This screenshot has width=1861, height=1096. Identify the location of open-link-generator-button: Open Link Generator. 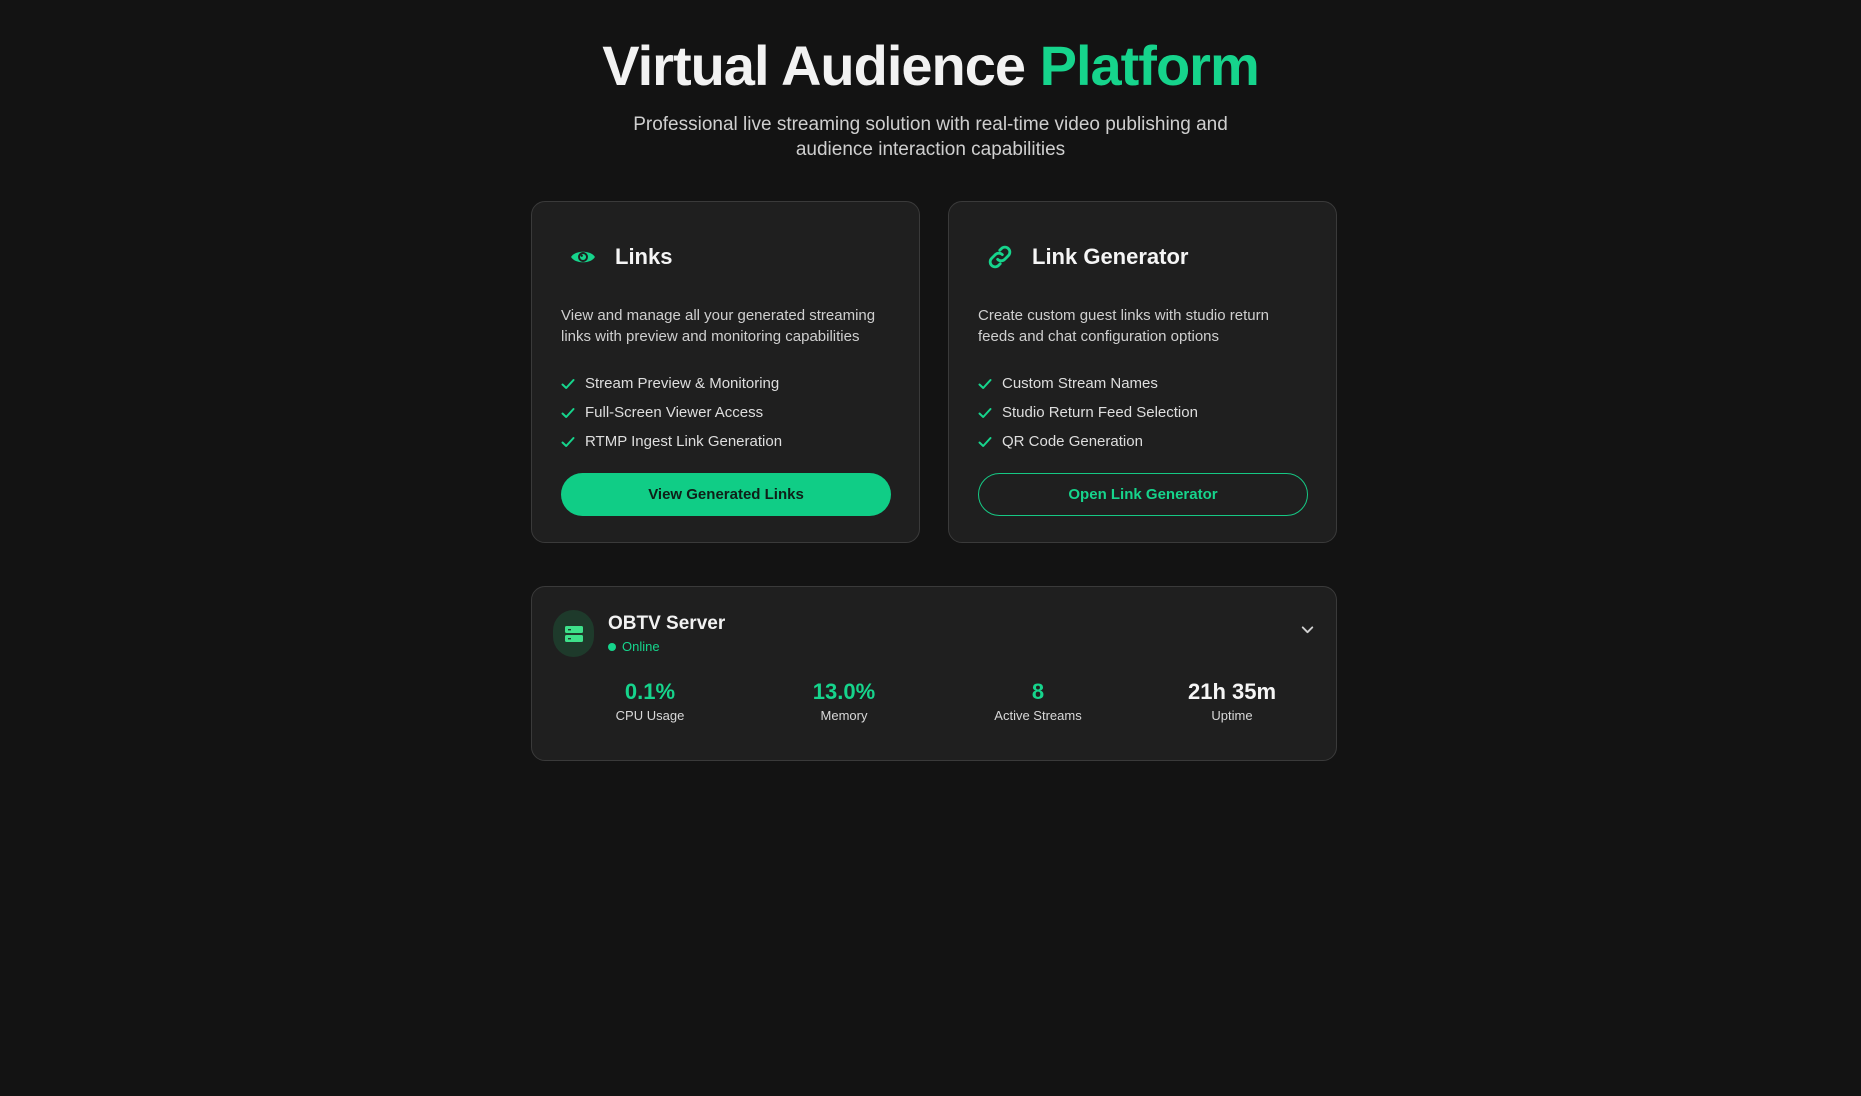
(1143, 494).